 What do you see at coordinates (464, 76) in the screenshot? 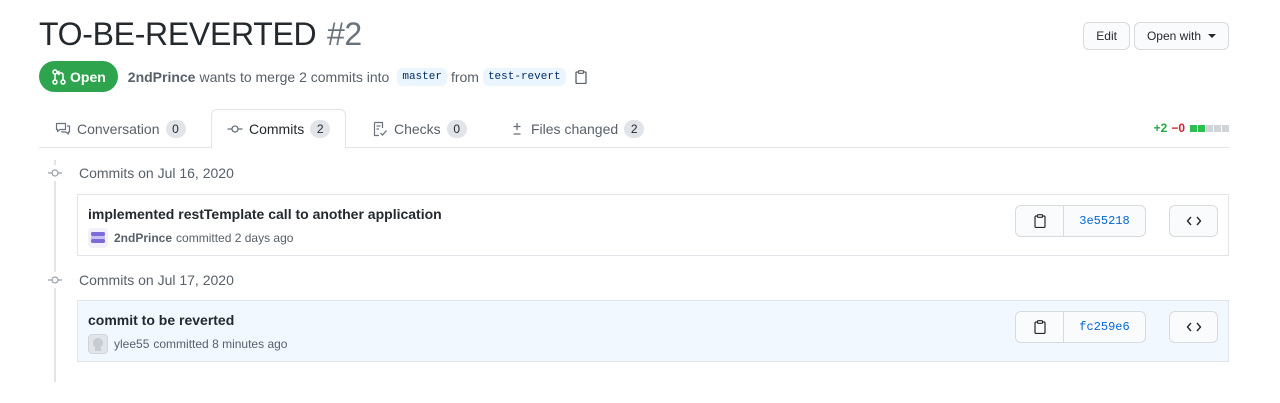
I see `from-text: from` at bounding box center [464, 76].